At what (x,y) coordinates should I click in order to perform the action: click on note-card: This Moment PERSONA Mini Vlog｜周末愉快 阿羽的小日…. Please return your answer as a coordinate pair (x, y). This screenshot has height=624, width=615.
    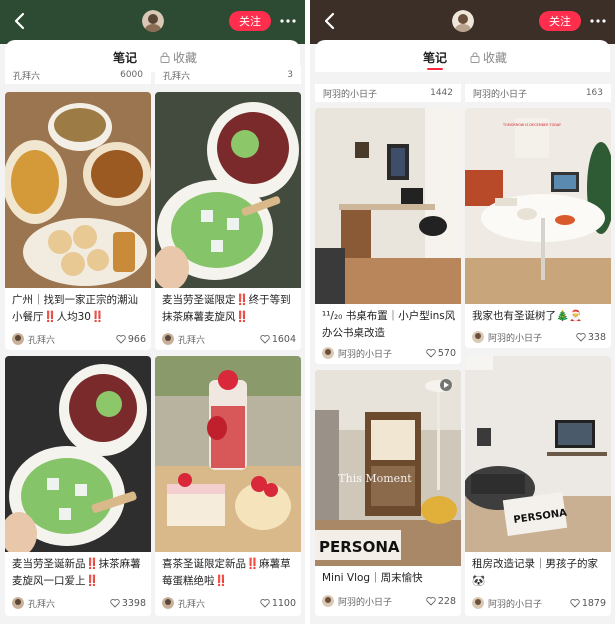
    Looking at the image, I should click on (388, 493).